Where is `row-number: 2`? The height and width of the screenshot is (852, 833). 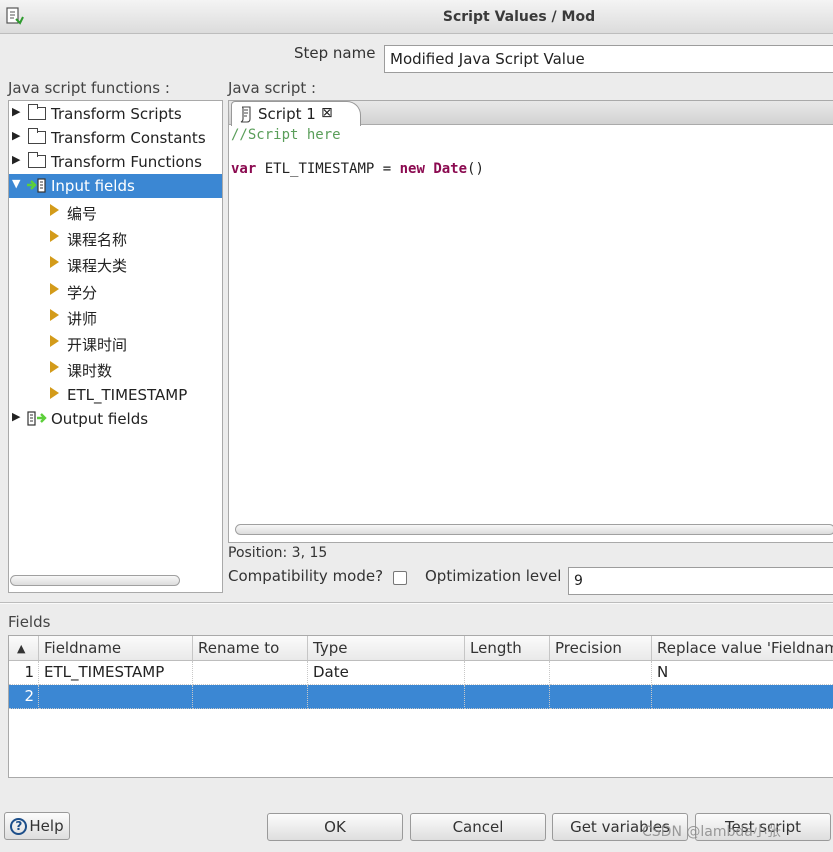
row-number: 2 is located at coordinates (24, 697).